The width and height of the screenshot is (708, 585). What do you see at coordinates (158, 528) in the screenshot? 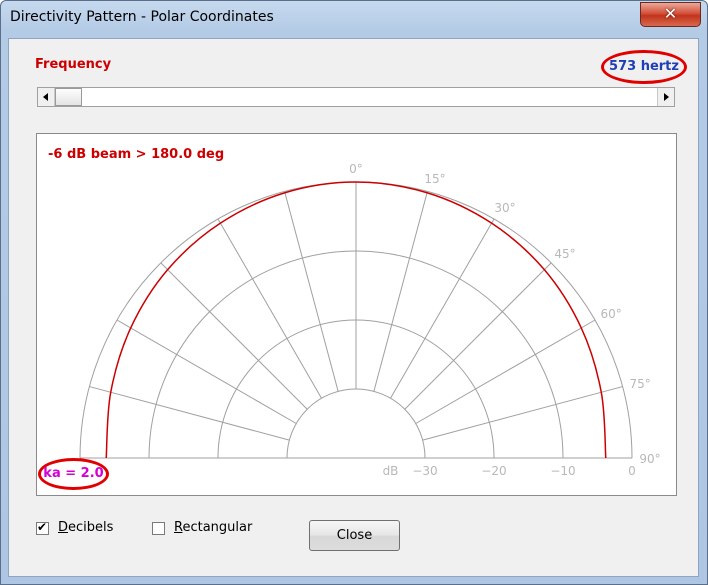
I see `rectangular-checkbox` at bounding box center [158, 528].